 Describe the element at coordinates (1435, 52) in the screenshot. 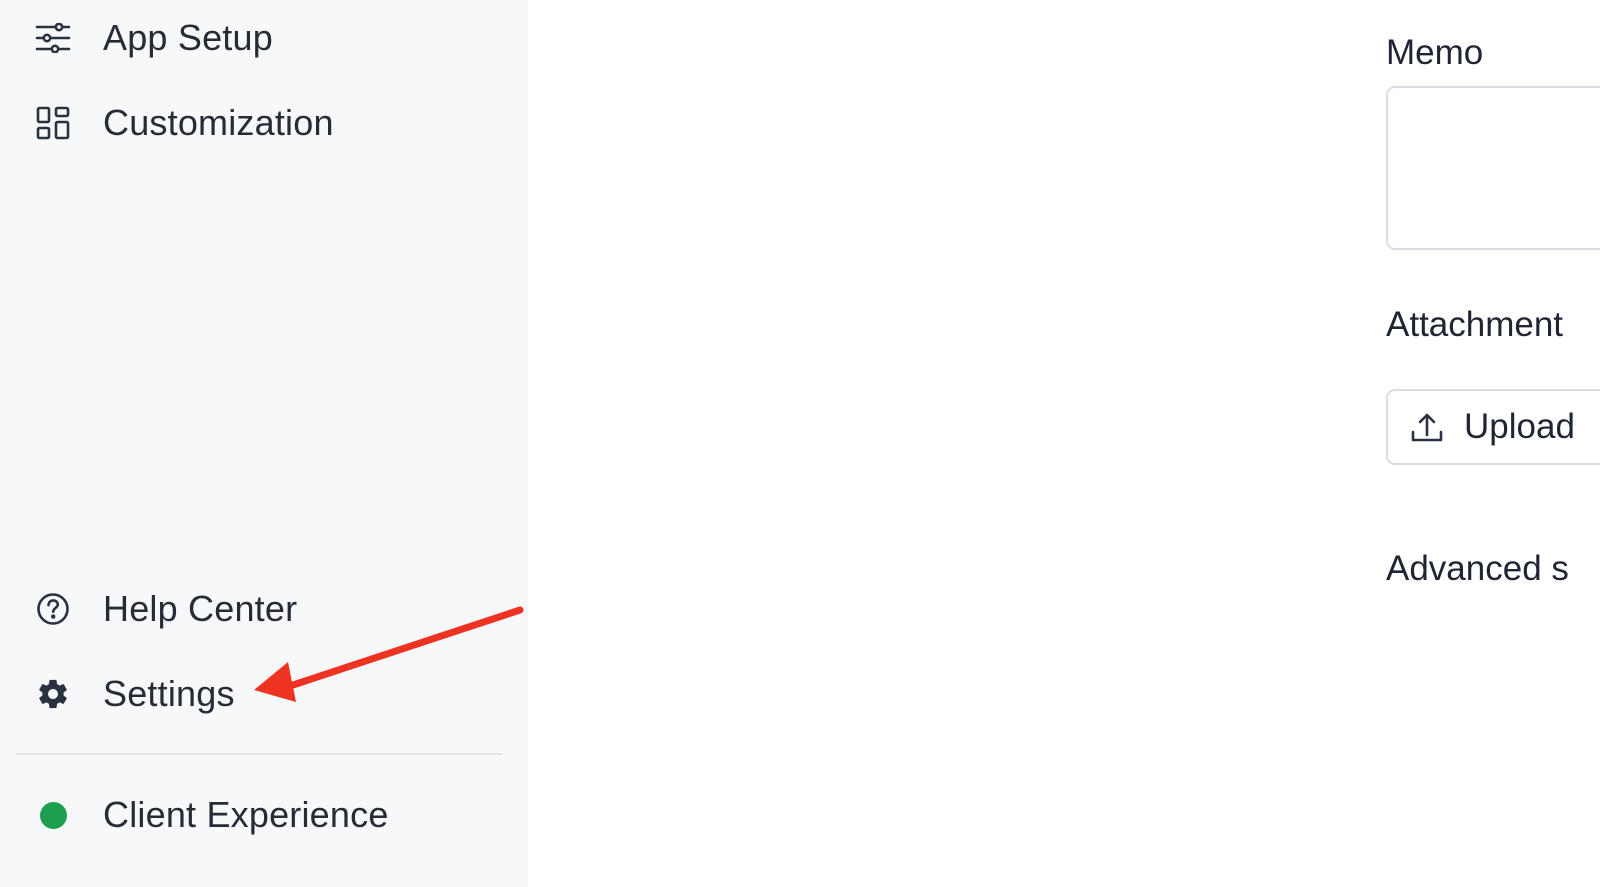

I see `memo-label: Memo` at that location.